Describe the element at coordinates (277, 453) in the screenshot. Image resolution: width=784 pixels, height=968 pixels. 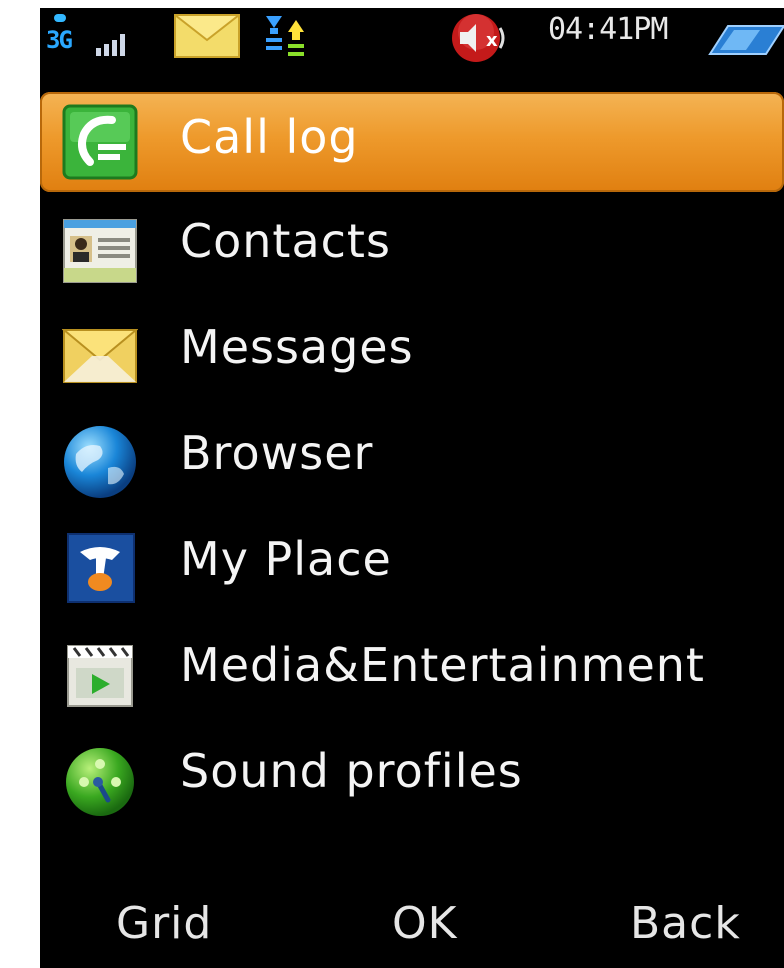
I see `menu-item-label: Browser` at that location.